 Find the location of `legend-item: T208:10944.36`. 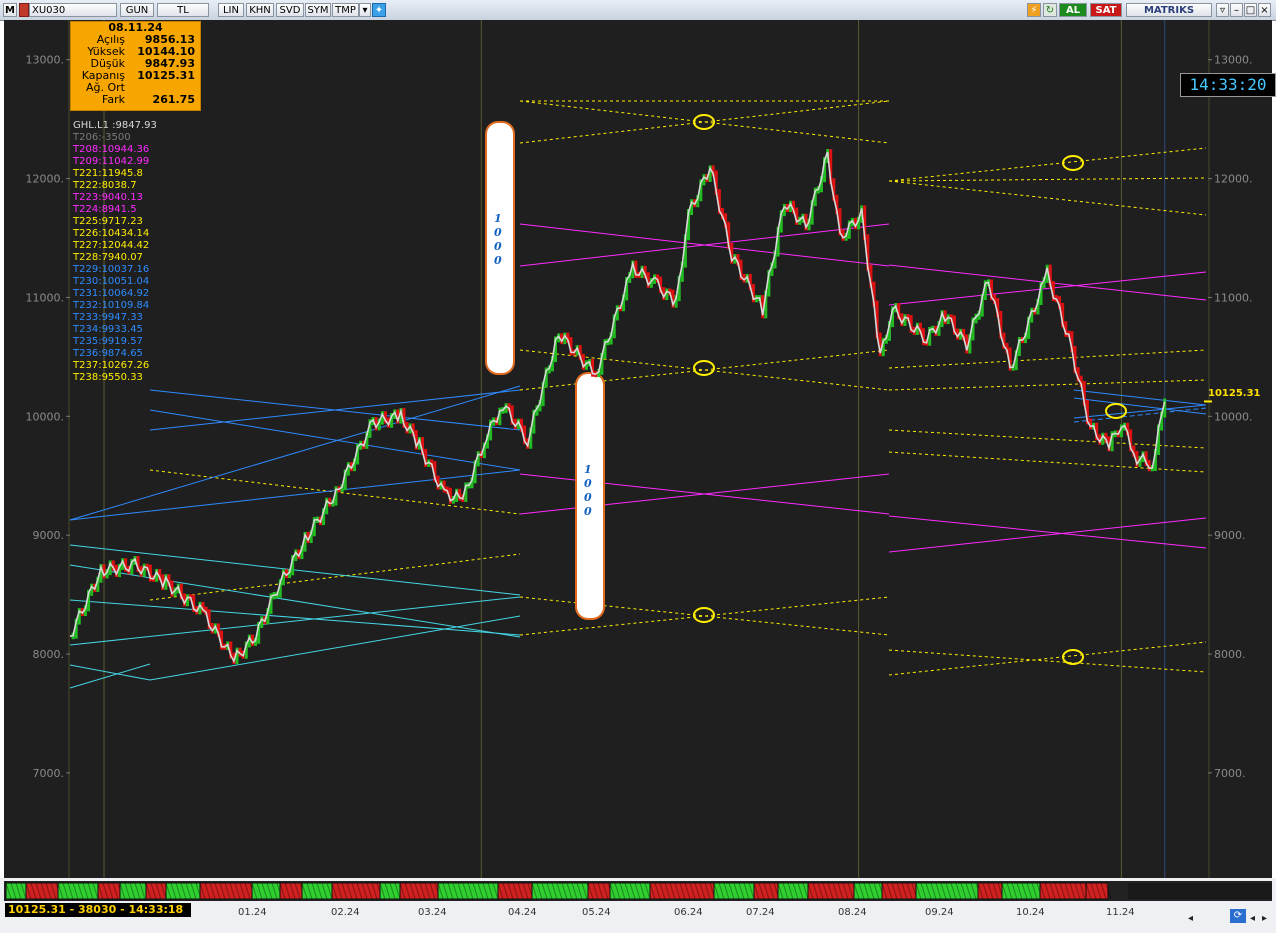

legend-item: T208:10944.36 is located at coordinates (111, 149).